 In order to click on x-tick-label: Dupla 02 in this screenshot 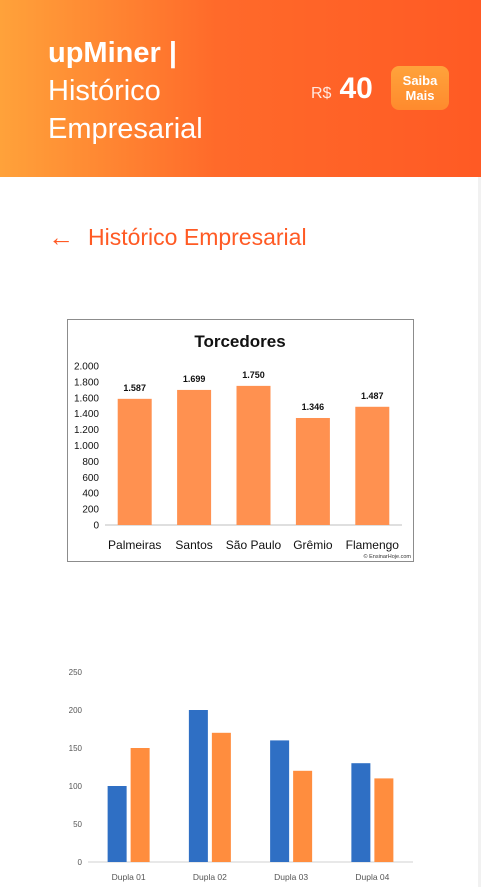, I will do `click(210, 877)`.